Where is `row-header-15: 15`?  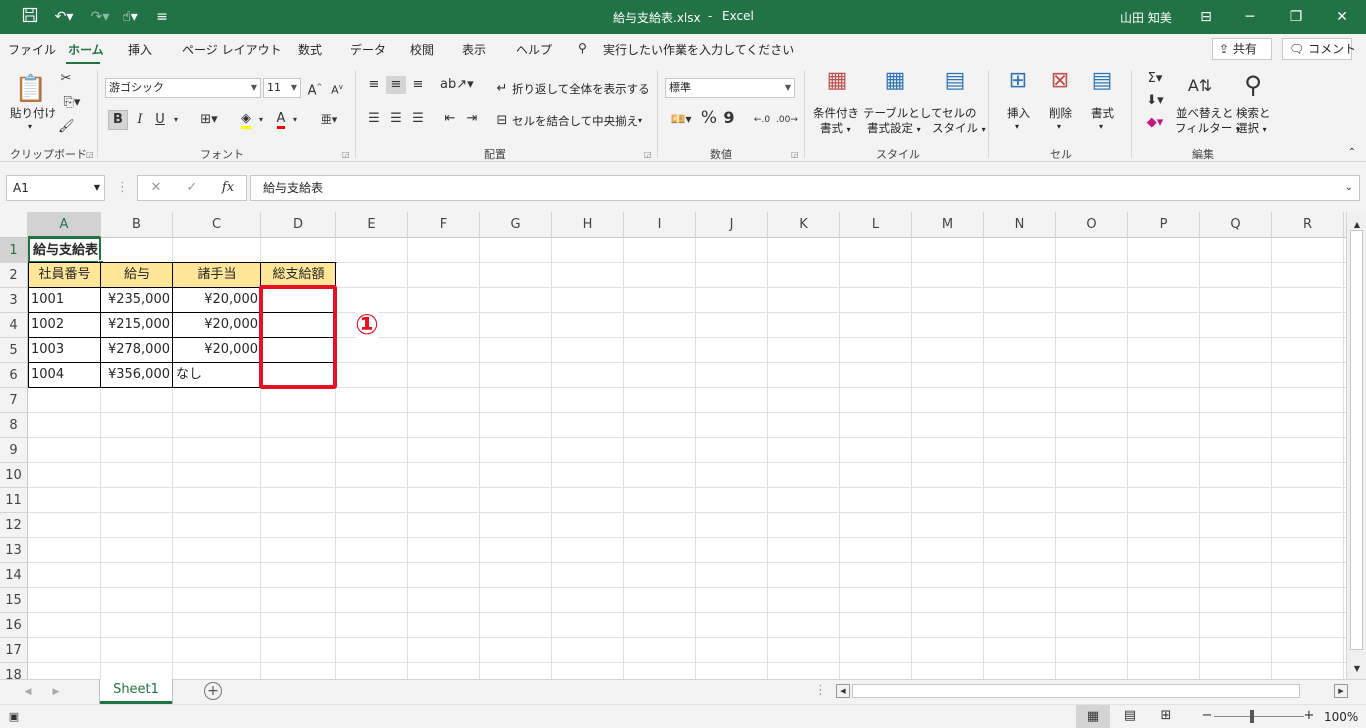
row-header-15: 15 is located at coordinates (14, 600).